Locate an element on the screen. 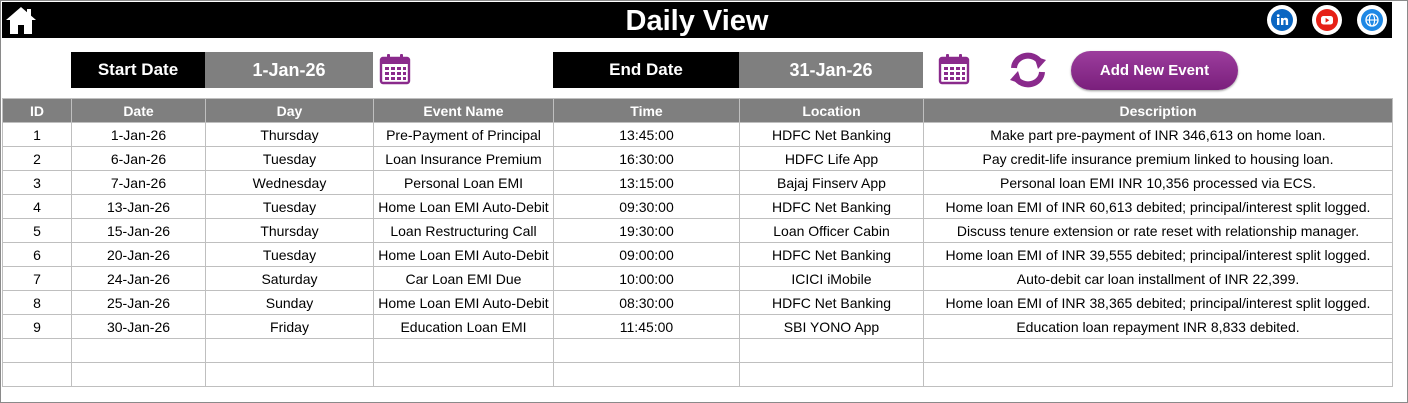 This screenshot has width=1408, height=403. id-cell: 1 is located at coordinates (37, 134).